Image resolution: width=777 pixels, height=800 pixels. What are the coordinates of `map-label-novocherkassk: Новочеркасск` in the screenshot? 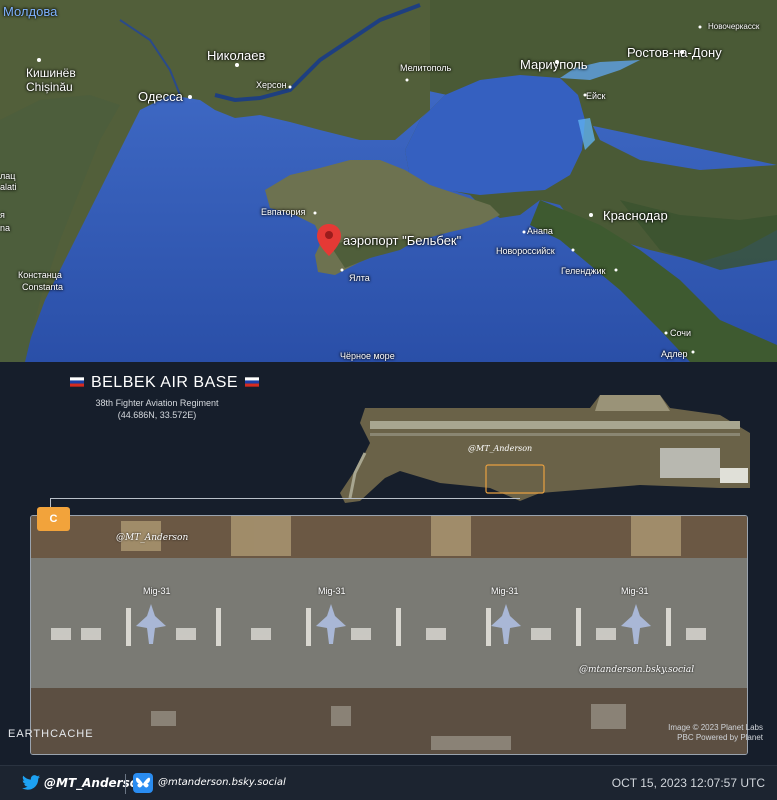 It's located at (734, 26).